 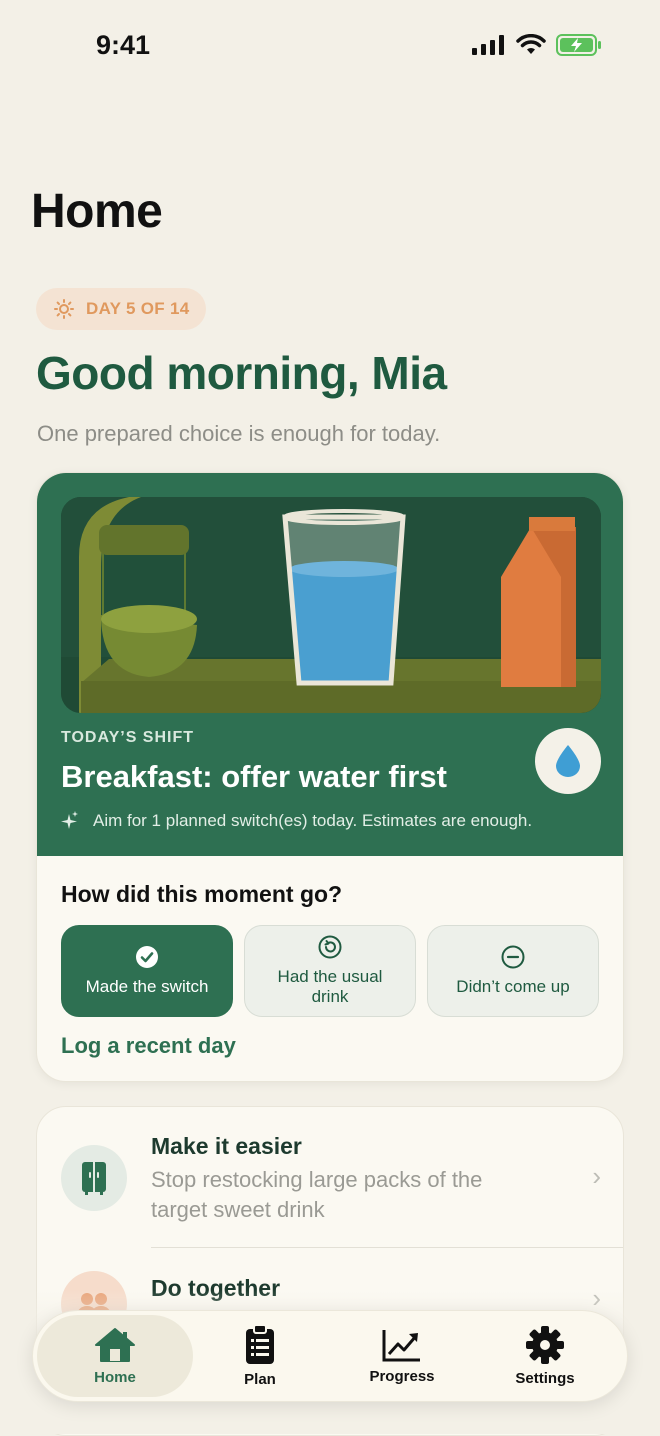 What do you see at coordinates (531, 44) in the screenshot?
I see `wifi-icon` at bounding box center [531, 44].